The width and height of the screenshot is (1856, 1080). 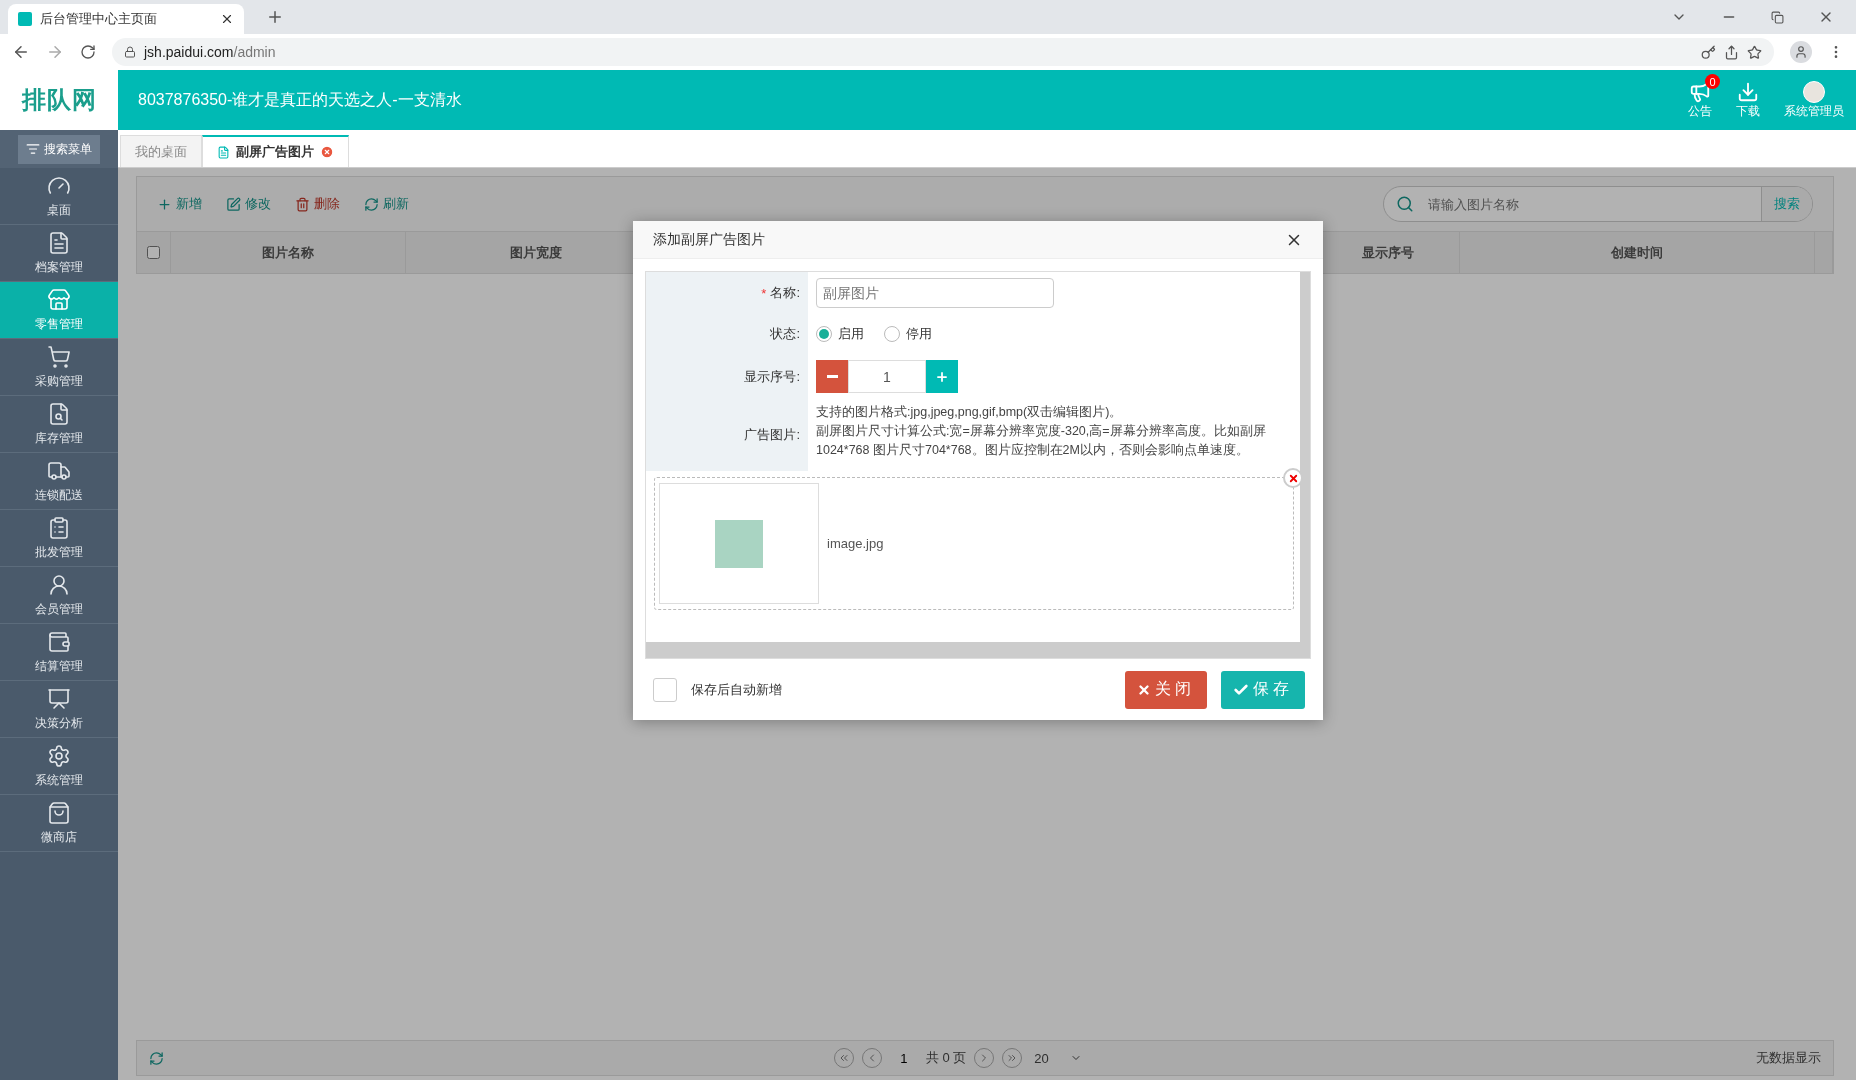 I want to click on lock-icon, so click(x=130, y=52).